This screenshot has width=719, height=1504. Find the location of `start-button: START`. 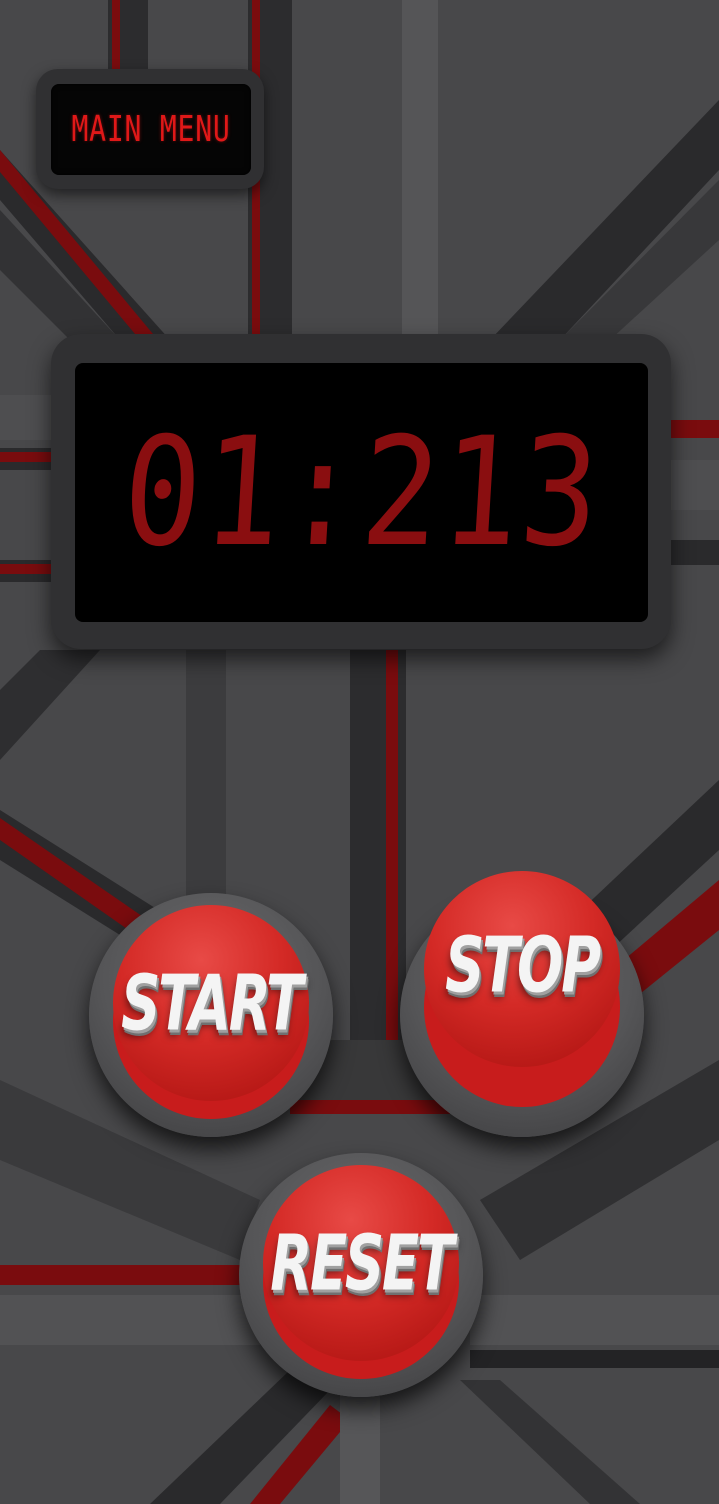

start-button: START is located at coordinates (211, 1015).